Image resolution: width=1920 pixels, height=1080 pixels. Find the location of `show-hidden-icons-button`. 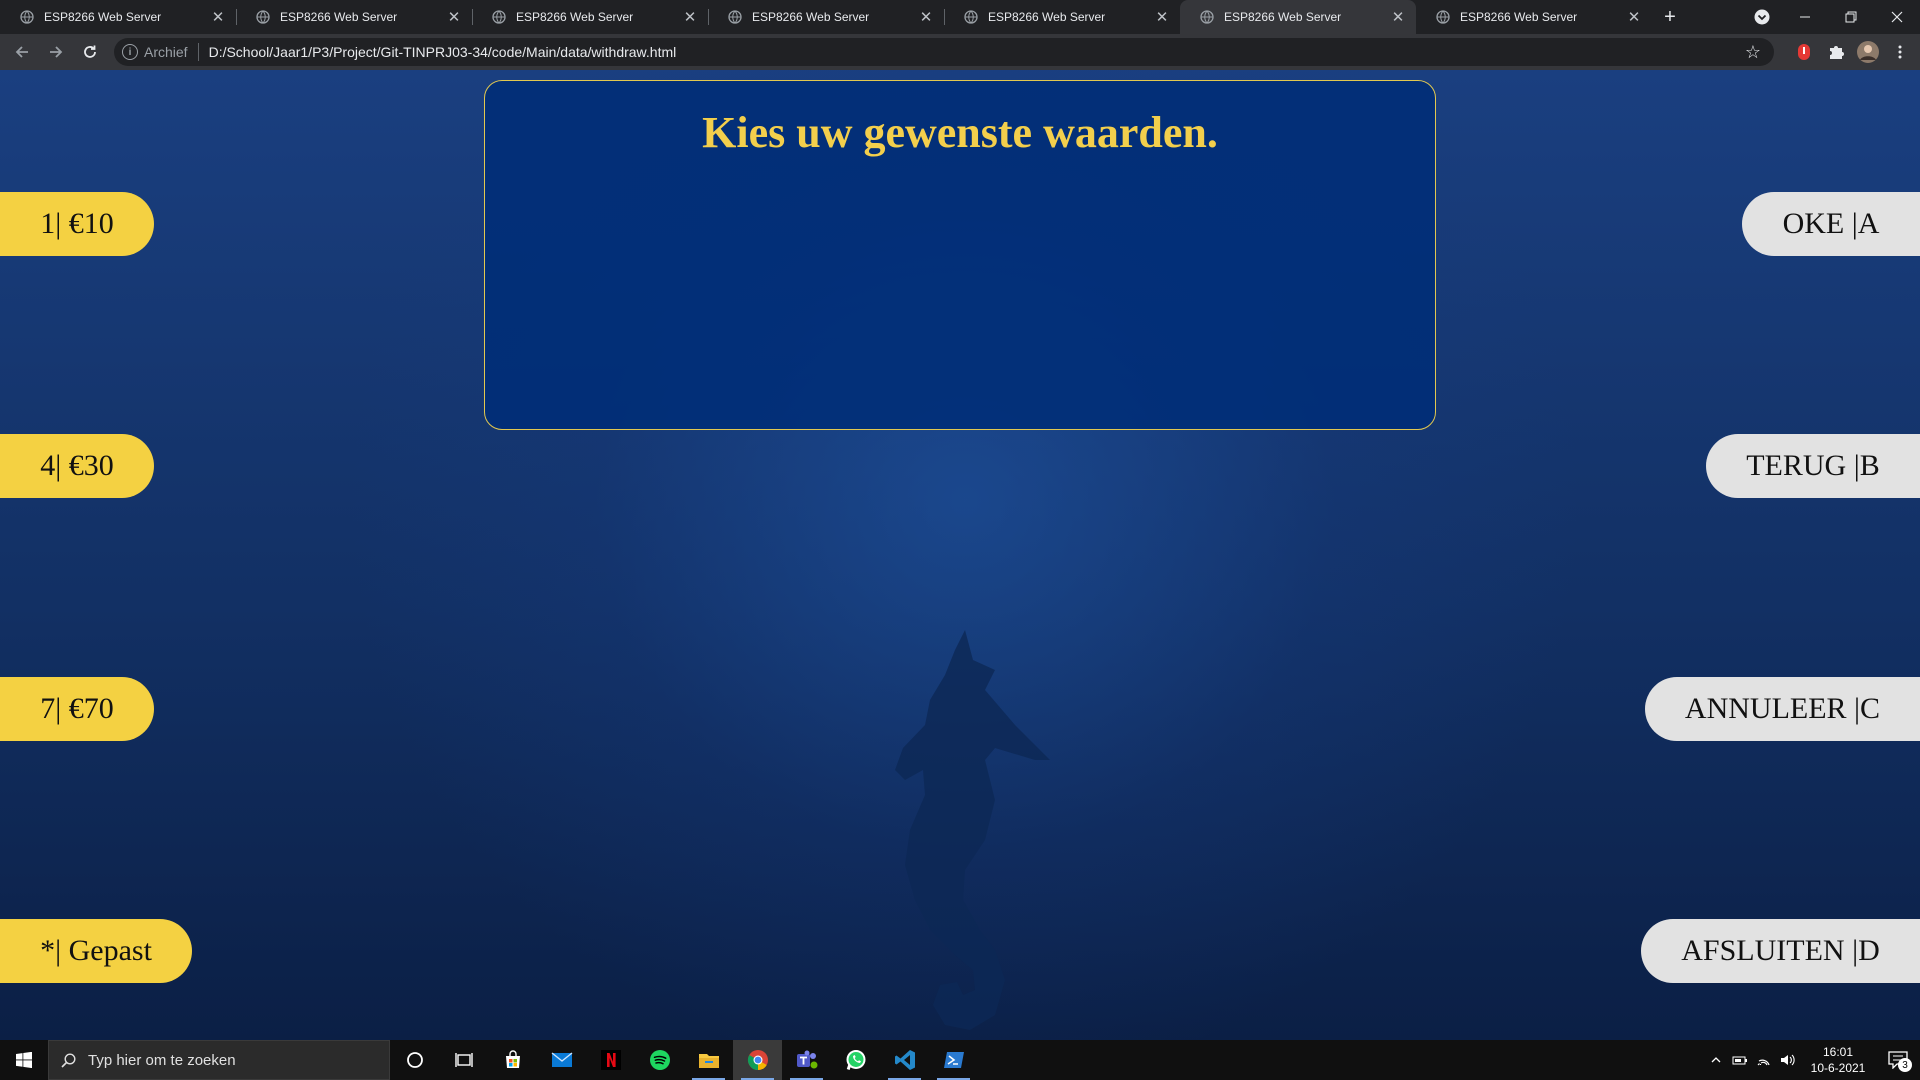

show-hidden-icons-button is located at coordinates (1716, 1060).